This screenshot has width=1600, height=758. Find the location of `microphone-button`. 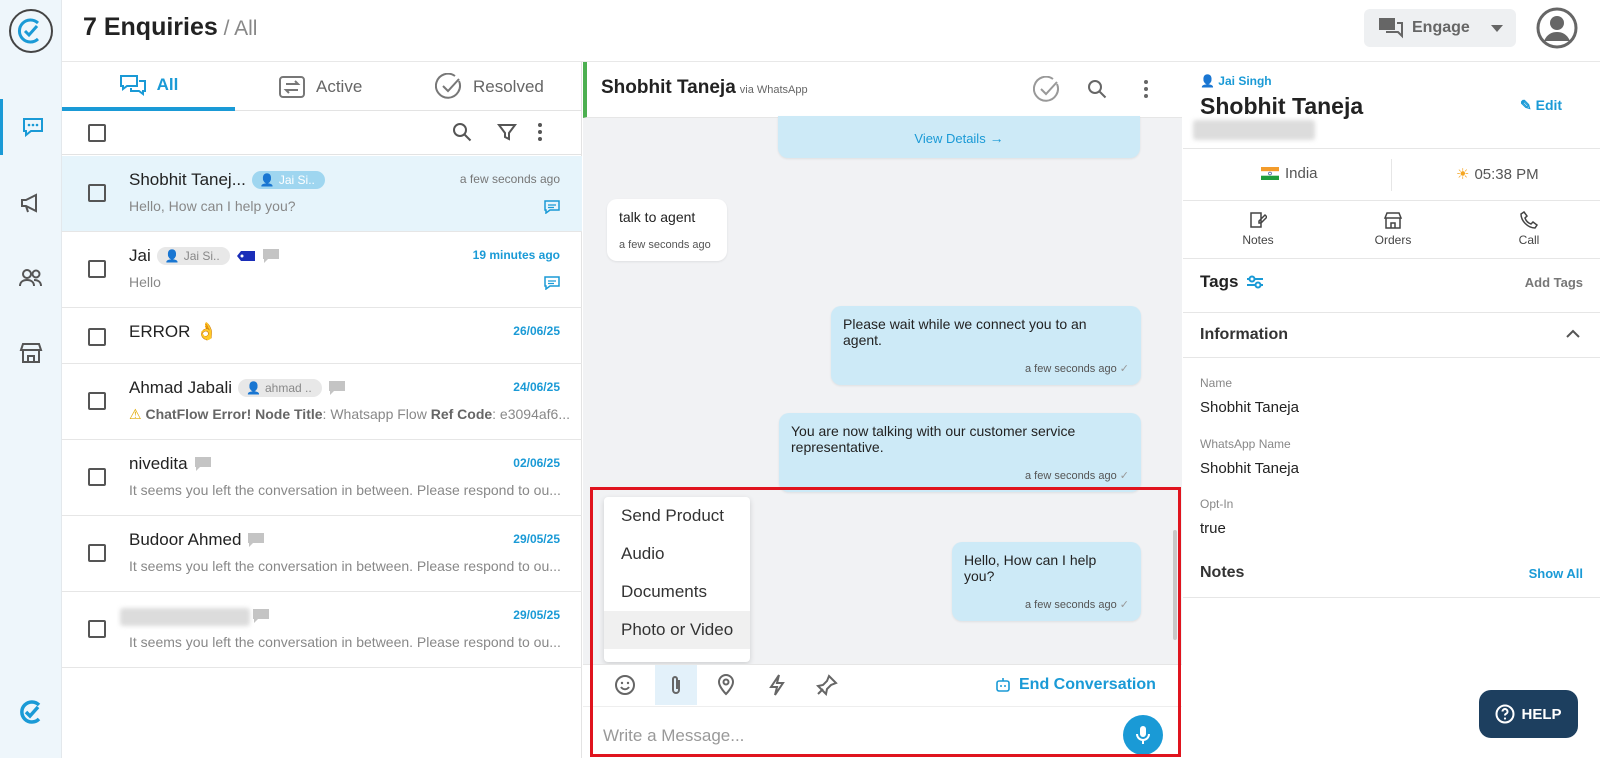

microphone-button is located at coordinates (1143, 735).